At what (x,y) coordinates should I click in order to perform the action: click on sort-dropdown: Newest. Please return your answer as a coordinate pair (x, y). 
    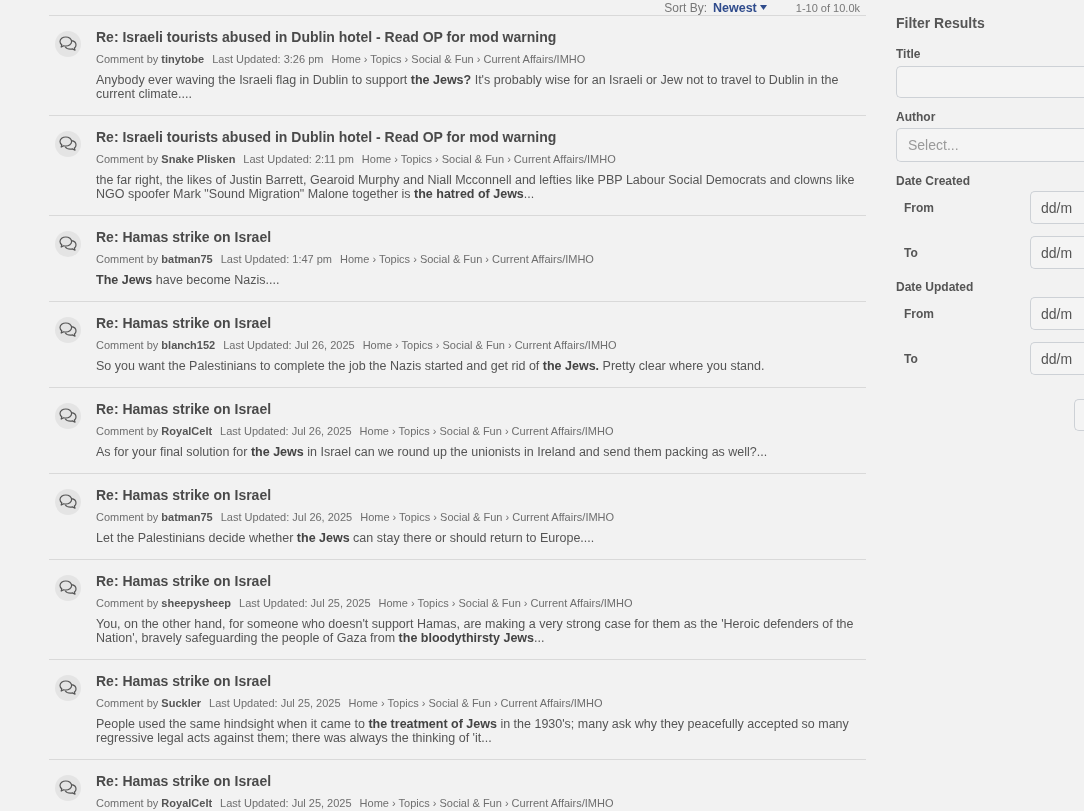
    Looking at the image, I should click on (740, 7).